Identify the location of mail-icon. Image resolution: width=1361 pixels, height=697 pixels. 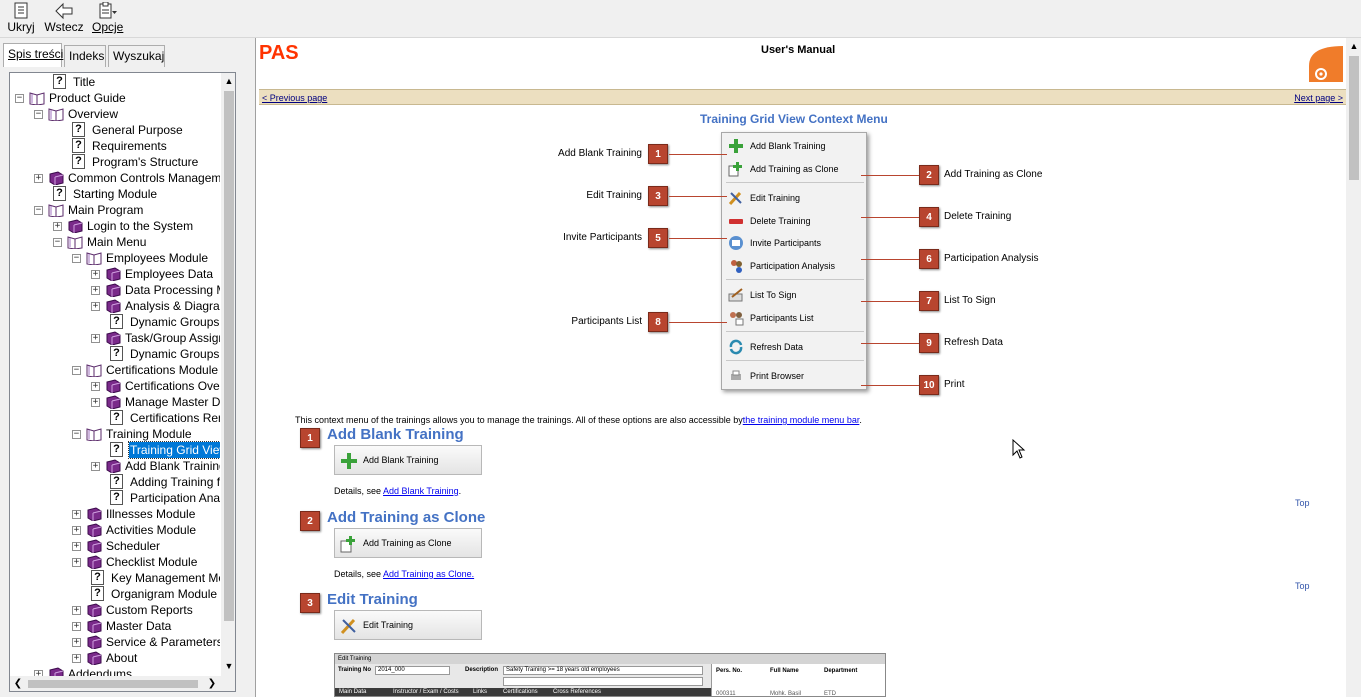
(736, 243).